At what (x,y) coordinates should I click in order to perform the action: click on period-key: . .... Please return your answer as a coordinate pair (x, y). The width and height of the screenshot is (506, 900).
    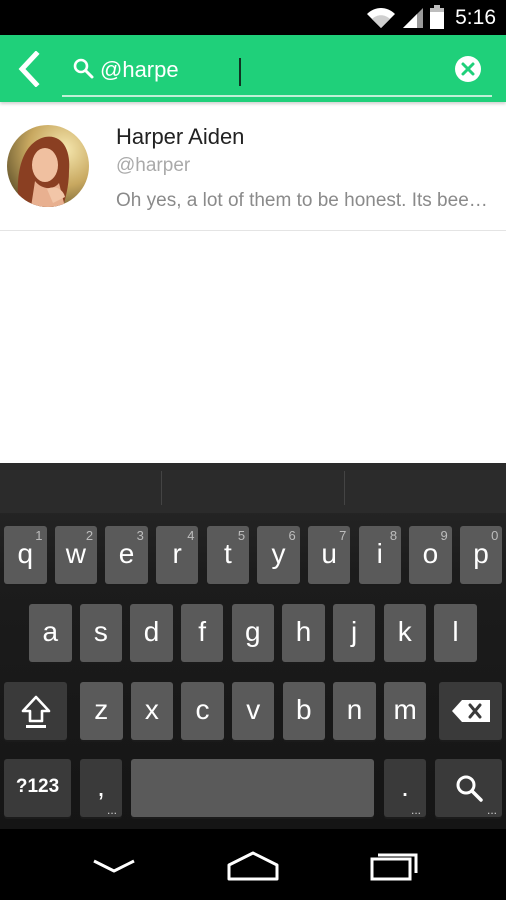
    Looking at the image, I should click on (405, 788).